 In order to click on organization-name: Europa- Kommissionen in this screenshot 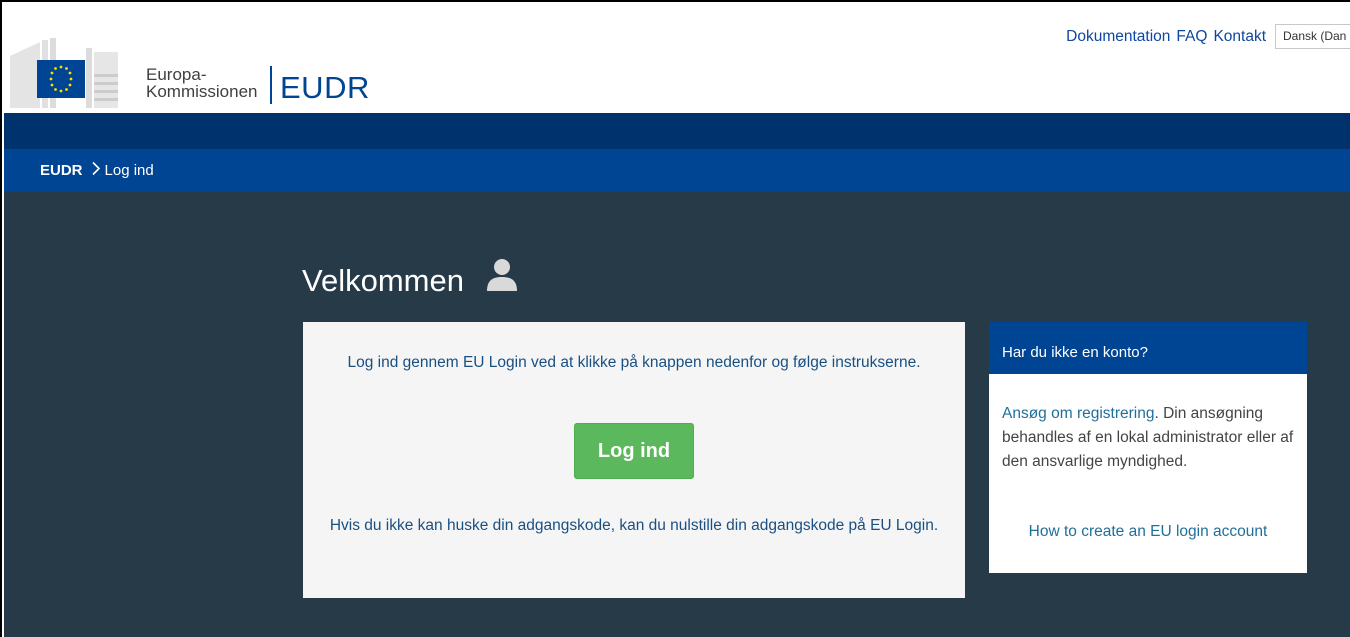, I will do `click(202, 83)`.